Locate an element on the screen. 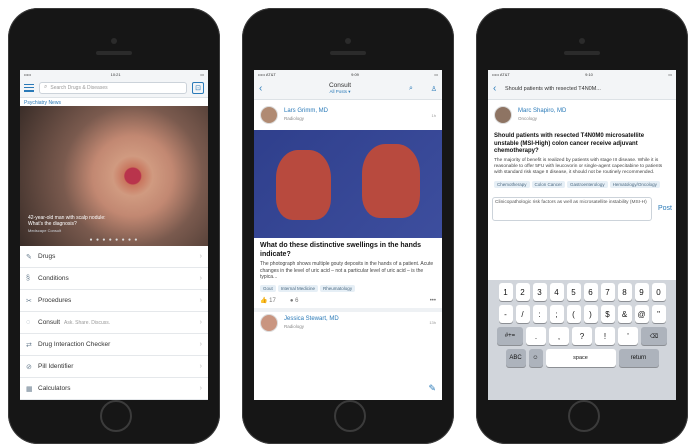 This screenshot has width=688, height=444. menu-item-procedures: ✂ Procedures › is located at coordinates (114, 301).